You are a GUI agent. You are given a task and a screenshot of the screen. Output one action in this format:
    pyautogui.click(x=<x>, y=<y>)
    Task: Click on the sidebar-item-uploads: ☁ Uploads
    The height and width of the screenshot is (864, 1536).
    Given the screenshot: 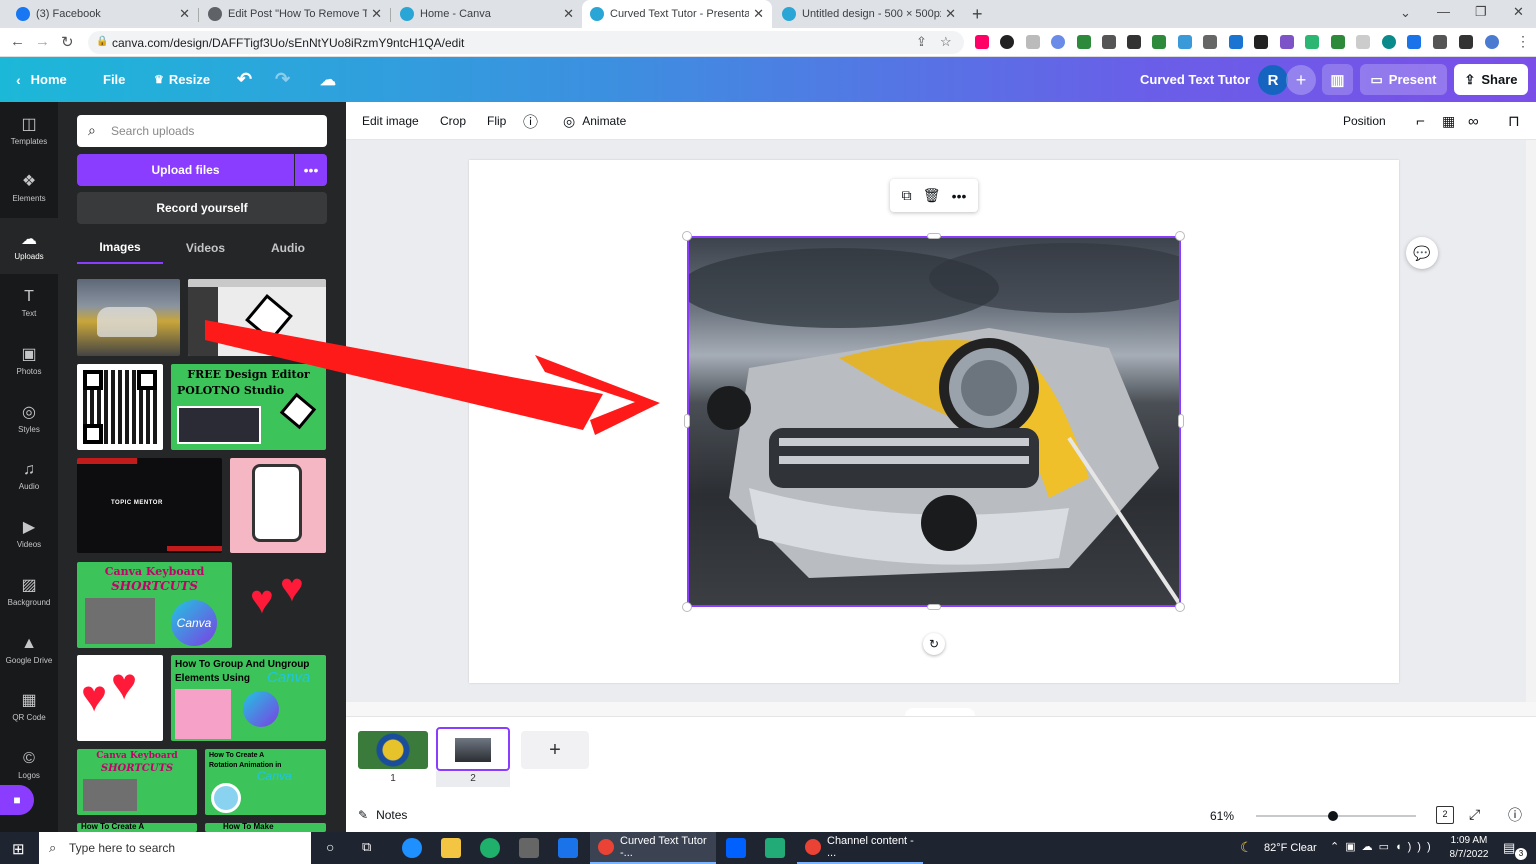 What is the action you would take?
    pyautogui.click(x=29, y=246)
    